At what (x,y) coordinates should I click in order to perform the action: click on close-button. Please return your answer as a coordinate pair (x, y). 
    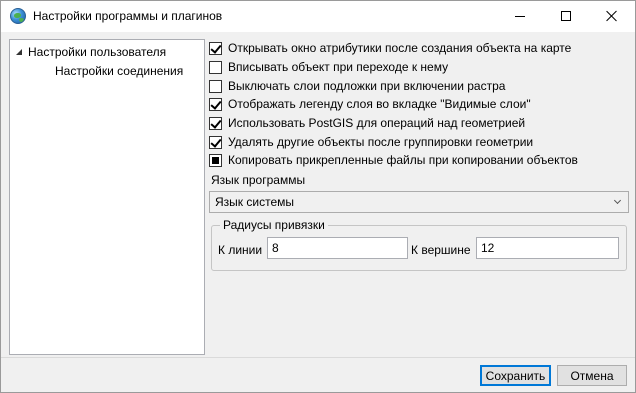
    Looking at the image, I should click on (612, 16).